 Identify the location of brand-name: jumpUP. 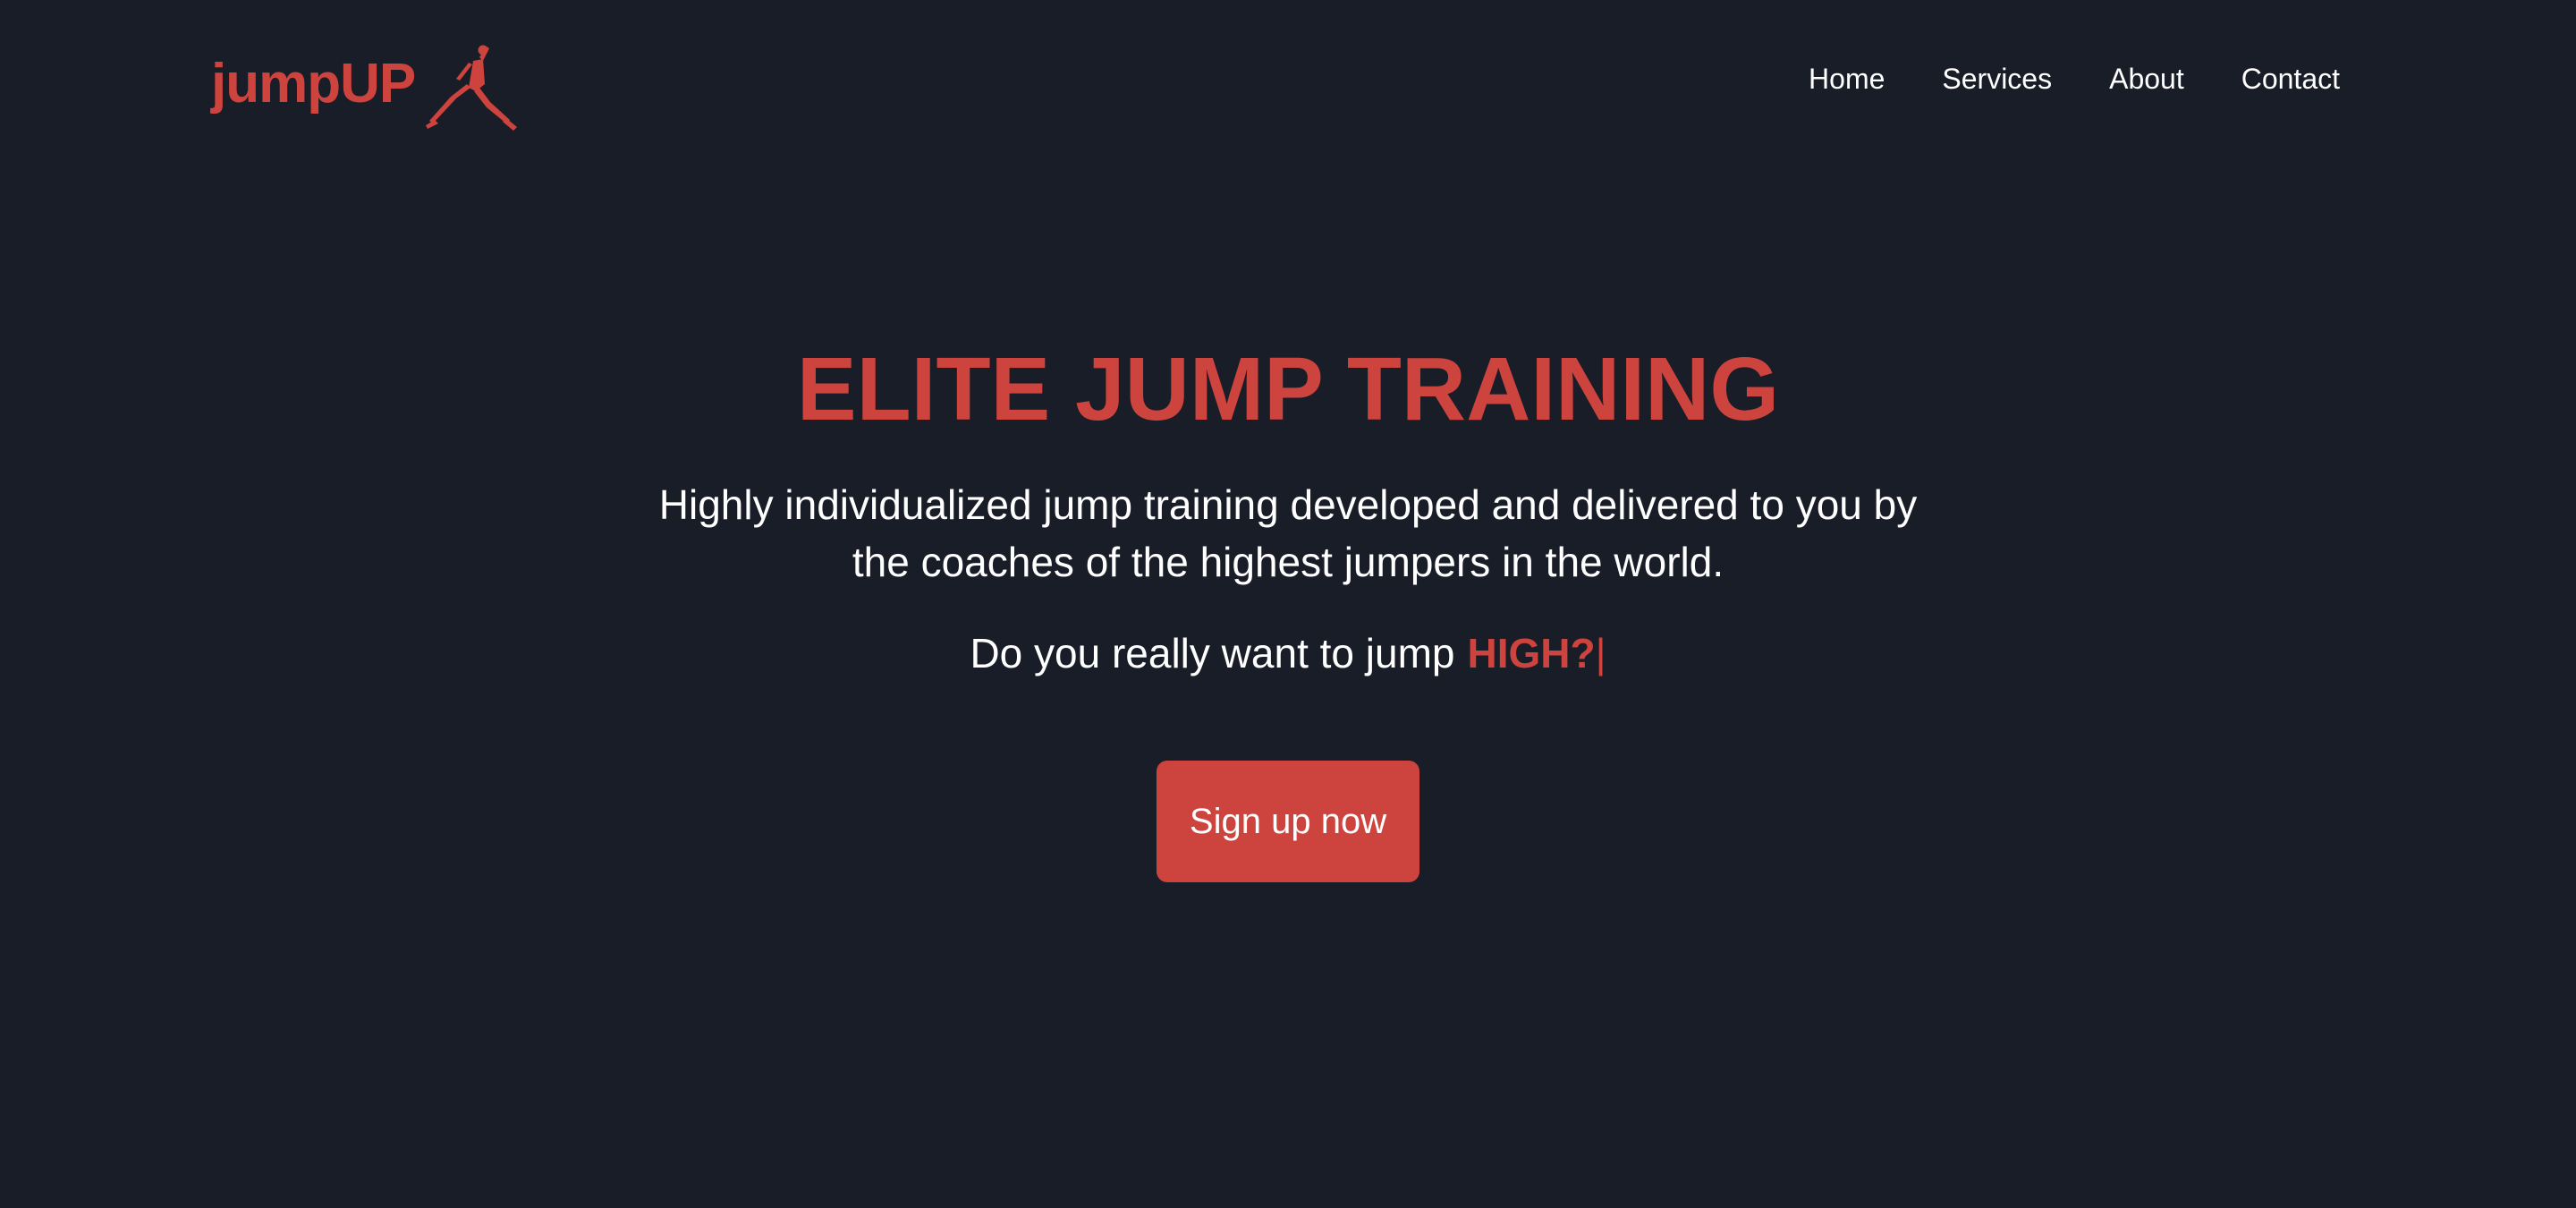
(313, 84).